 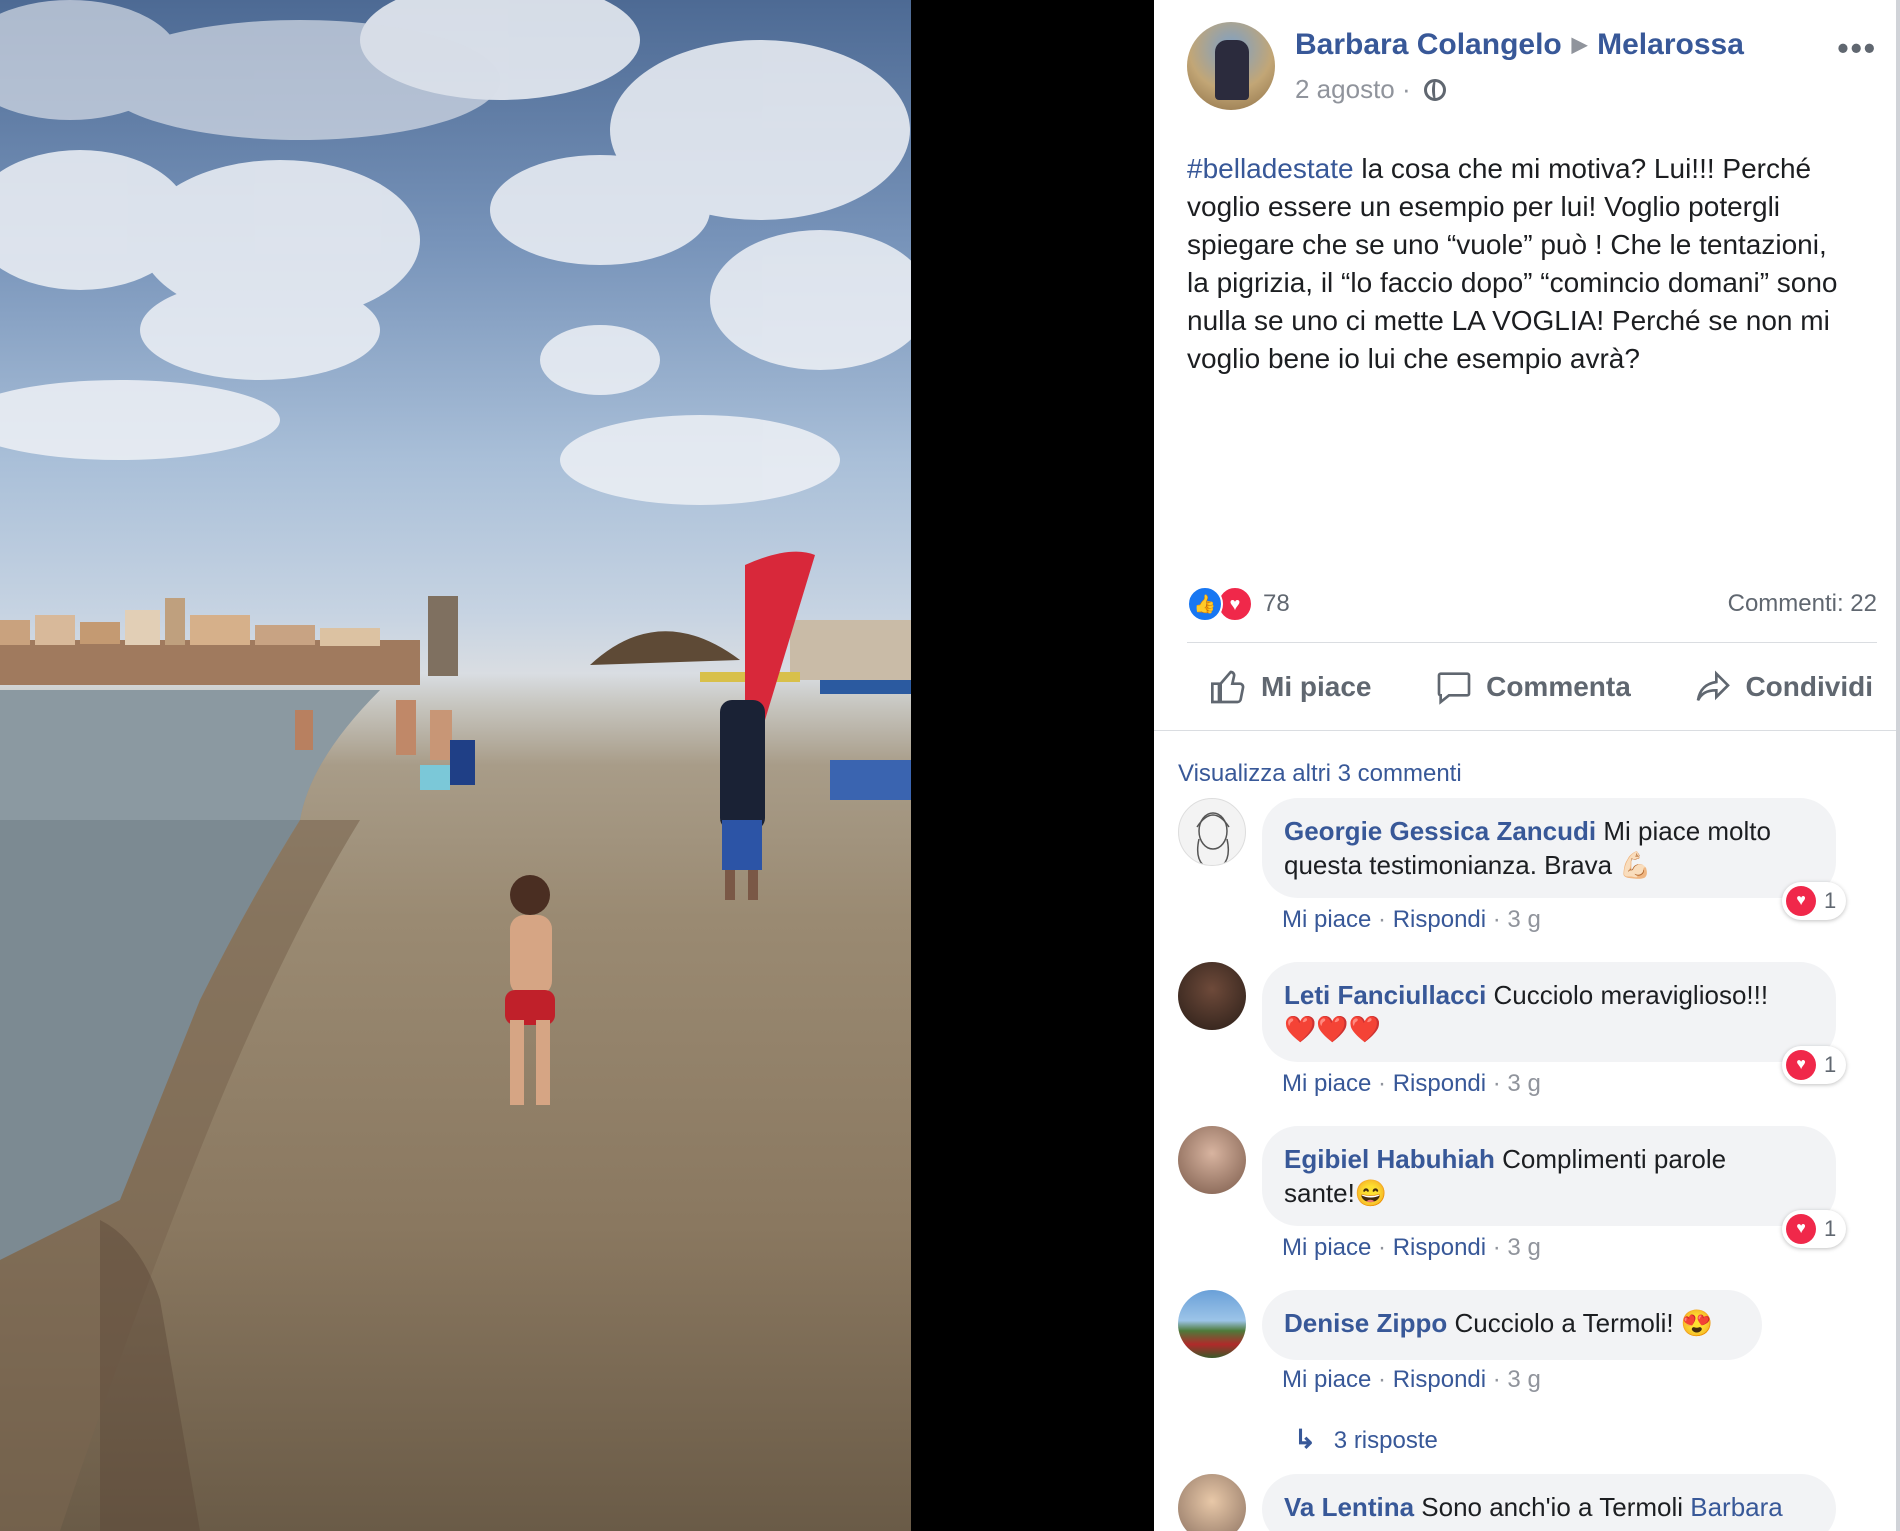 I want to click on scrollbar, so click(x=1898, y=765).